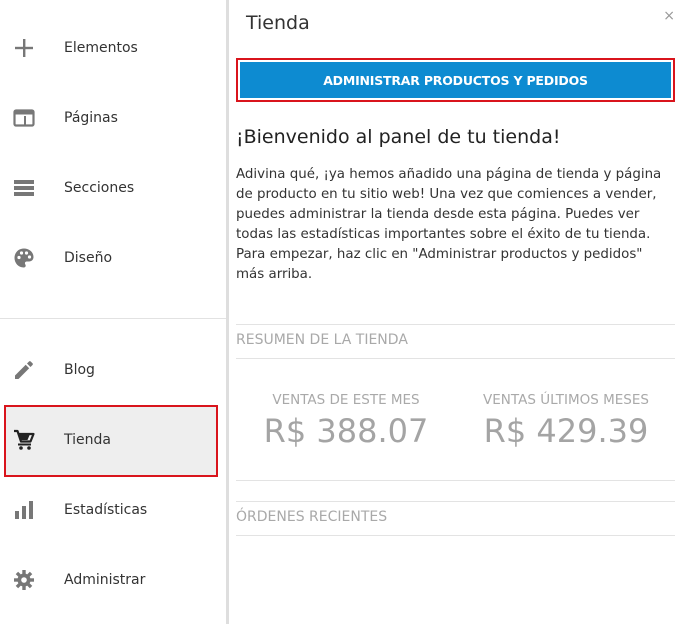  Describe the element at coordinates (113, 318) in the screenshot. I see `sidebar-divider` at that location.